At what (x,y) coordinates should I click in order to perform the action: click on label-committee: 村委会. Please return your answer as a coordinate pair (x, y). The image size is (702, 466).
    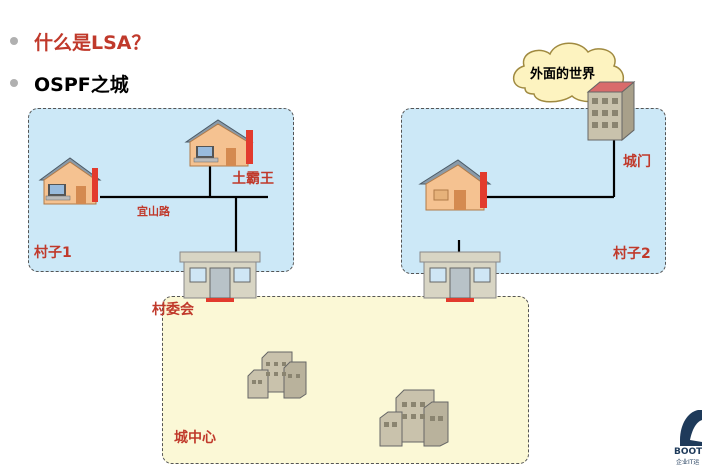
    Looking at the image, I should click on (173, 310).